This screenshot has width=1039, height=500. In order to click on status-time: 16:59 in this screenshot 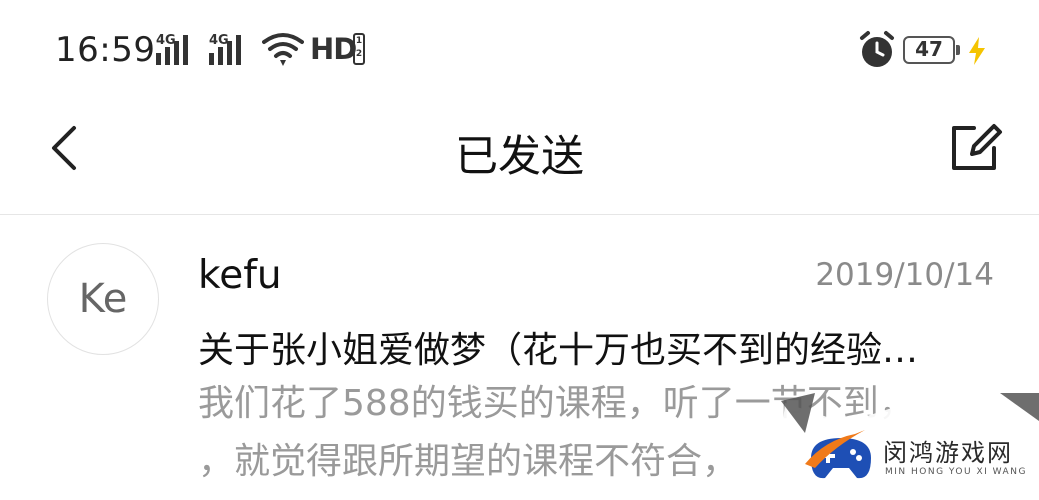, I will do `click(105, 50)`.